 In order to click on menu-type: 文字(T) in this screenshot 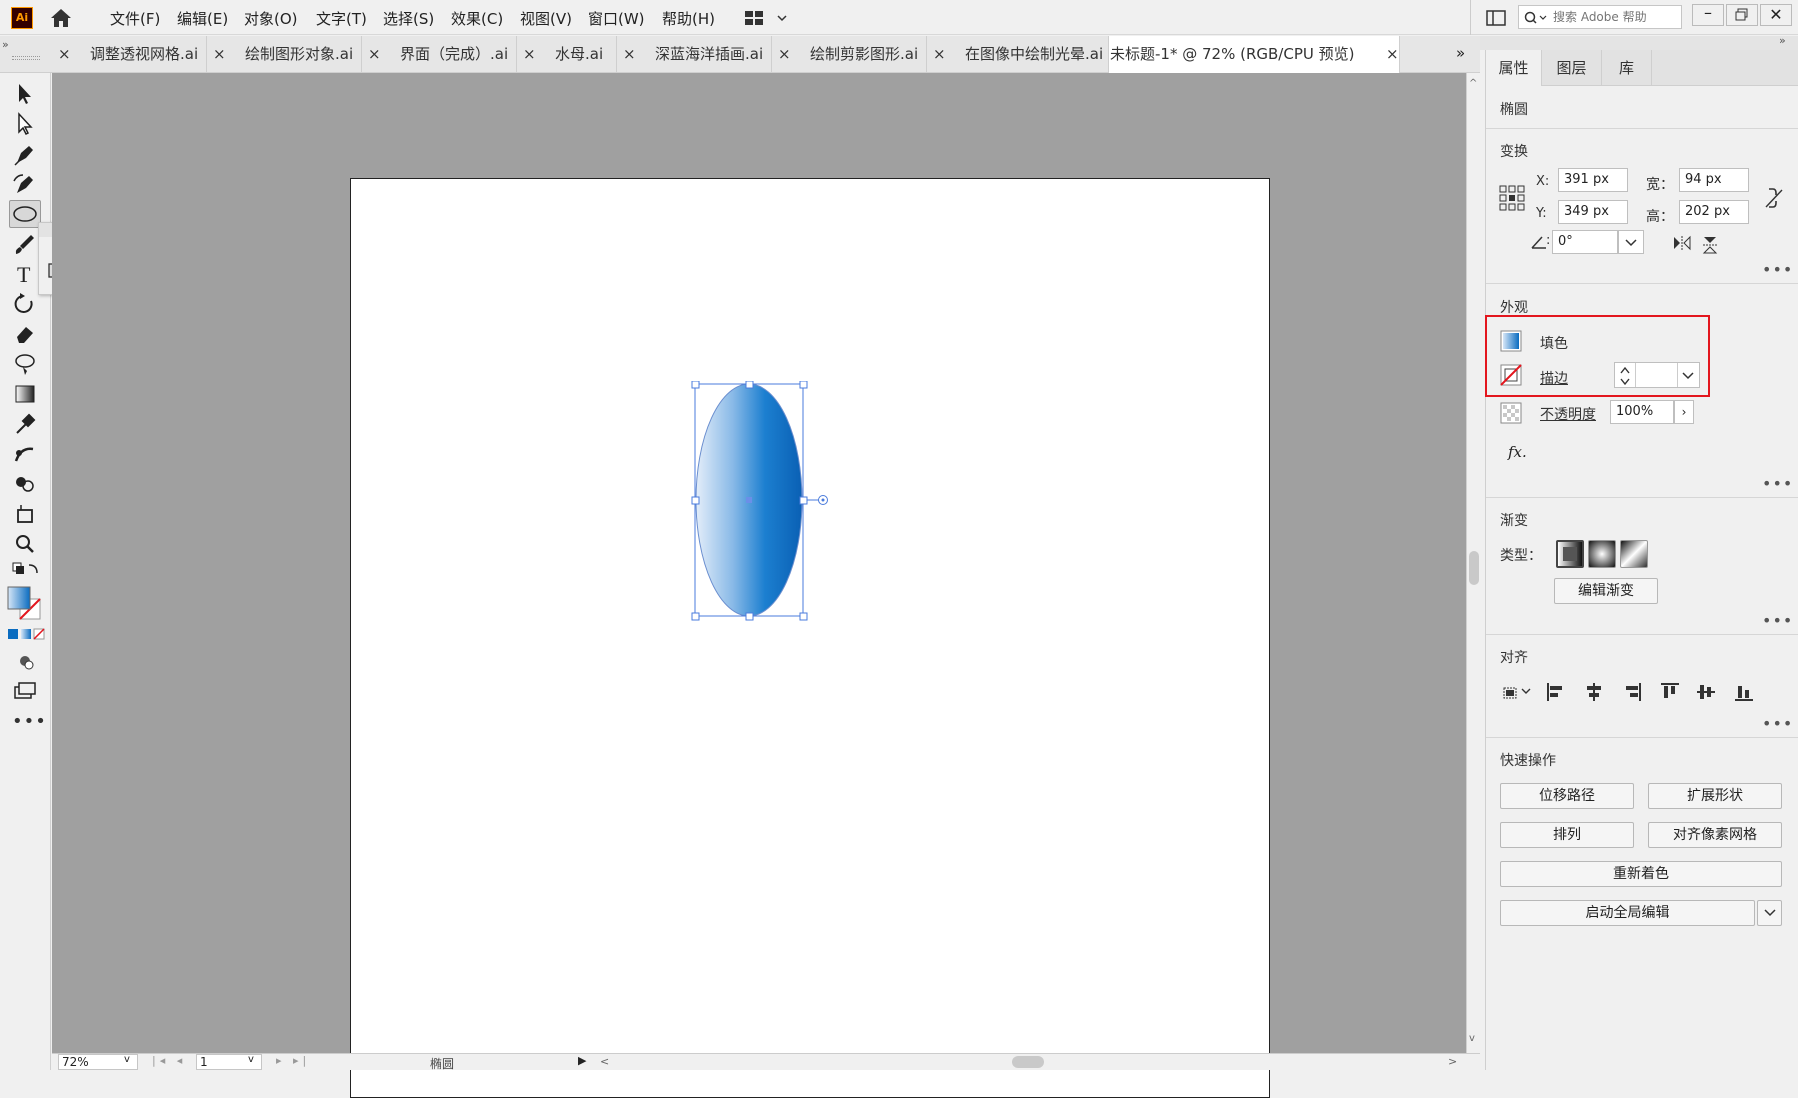, I will do `click(341, 18)`.